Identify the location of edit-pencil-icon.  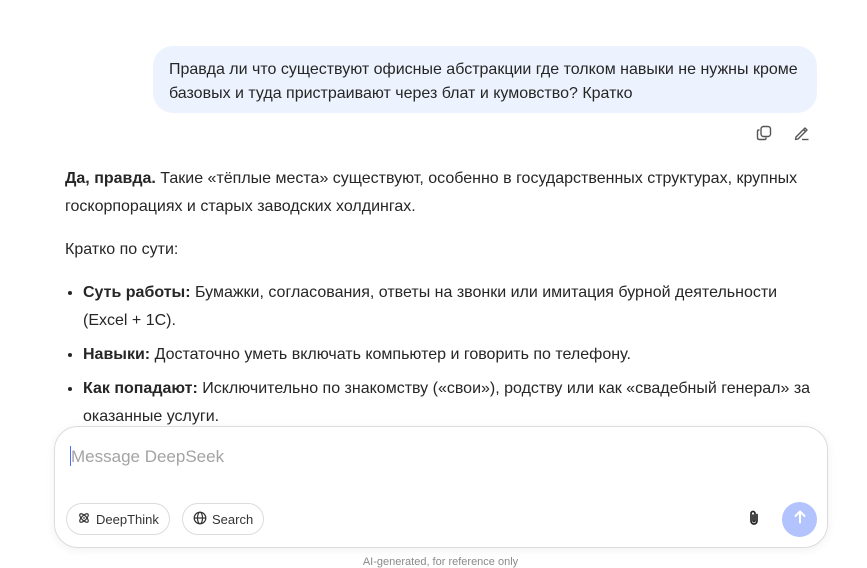
(802, 135).